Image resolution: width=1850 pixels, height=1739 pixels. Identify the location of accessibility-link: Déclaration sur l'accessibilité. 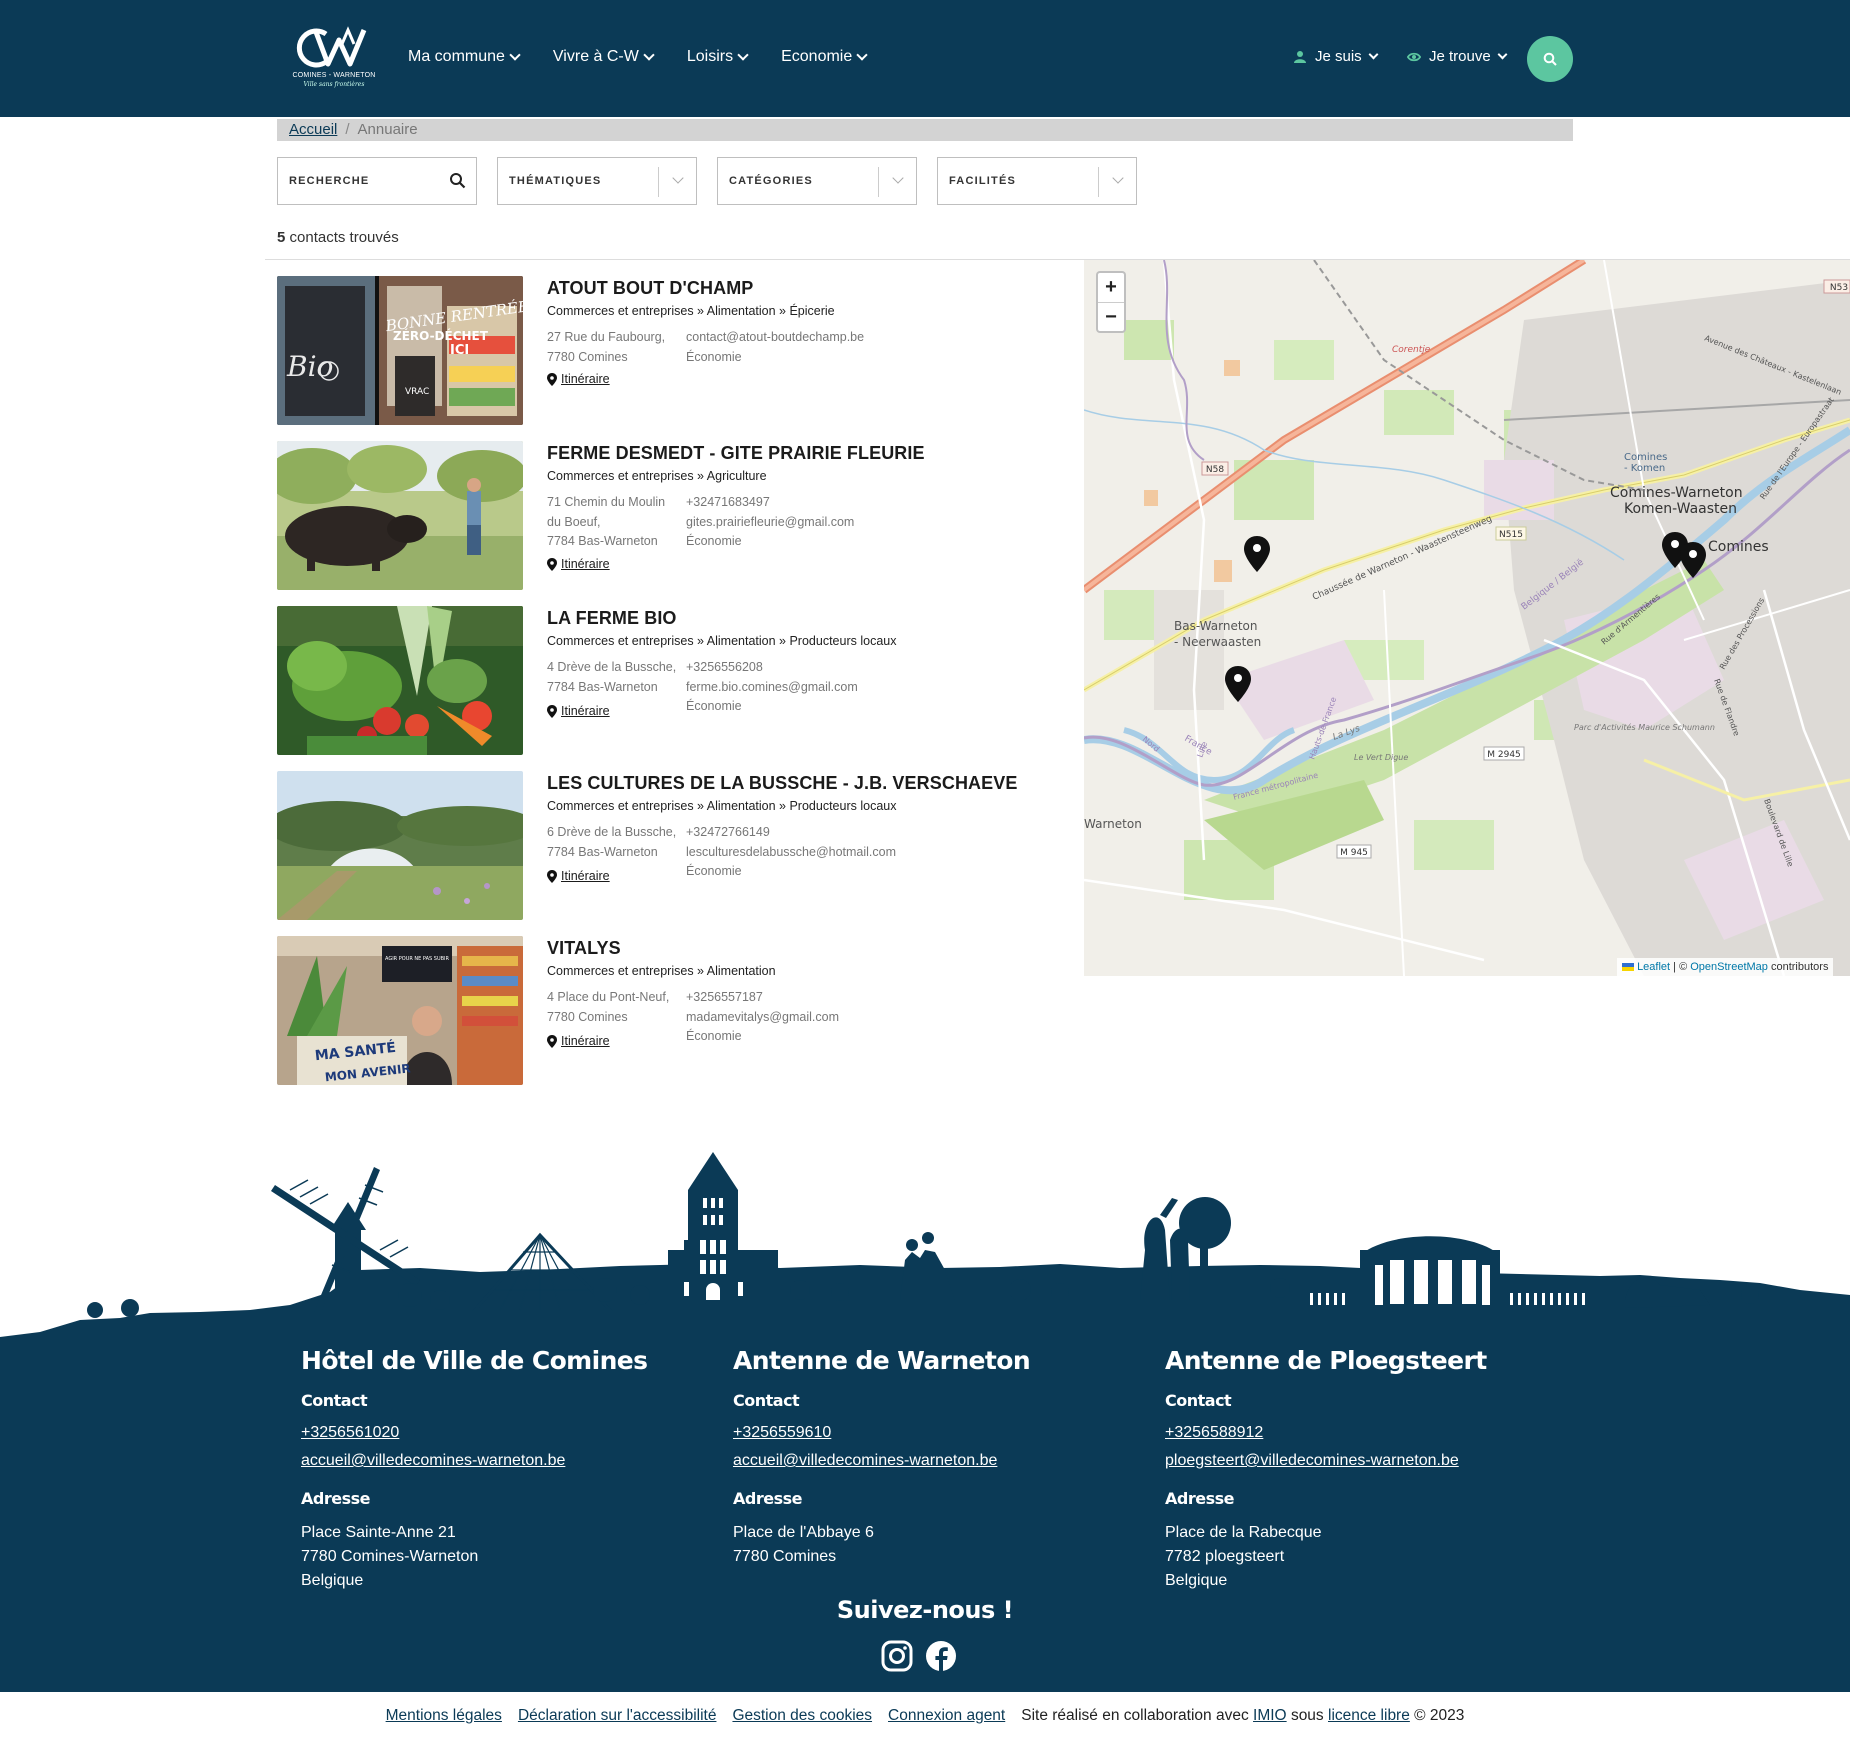
(617, 1716).